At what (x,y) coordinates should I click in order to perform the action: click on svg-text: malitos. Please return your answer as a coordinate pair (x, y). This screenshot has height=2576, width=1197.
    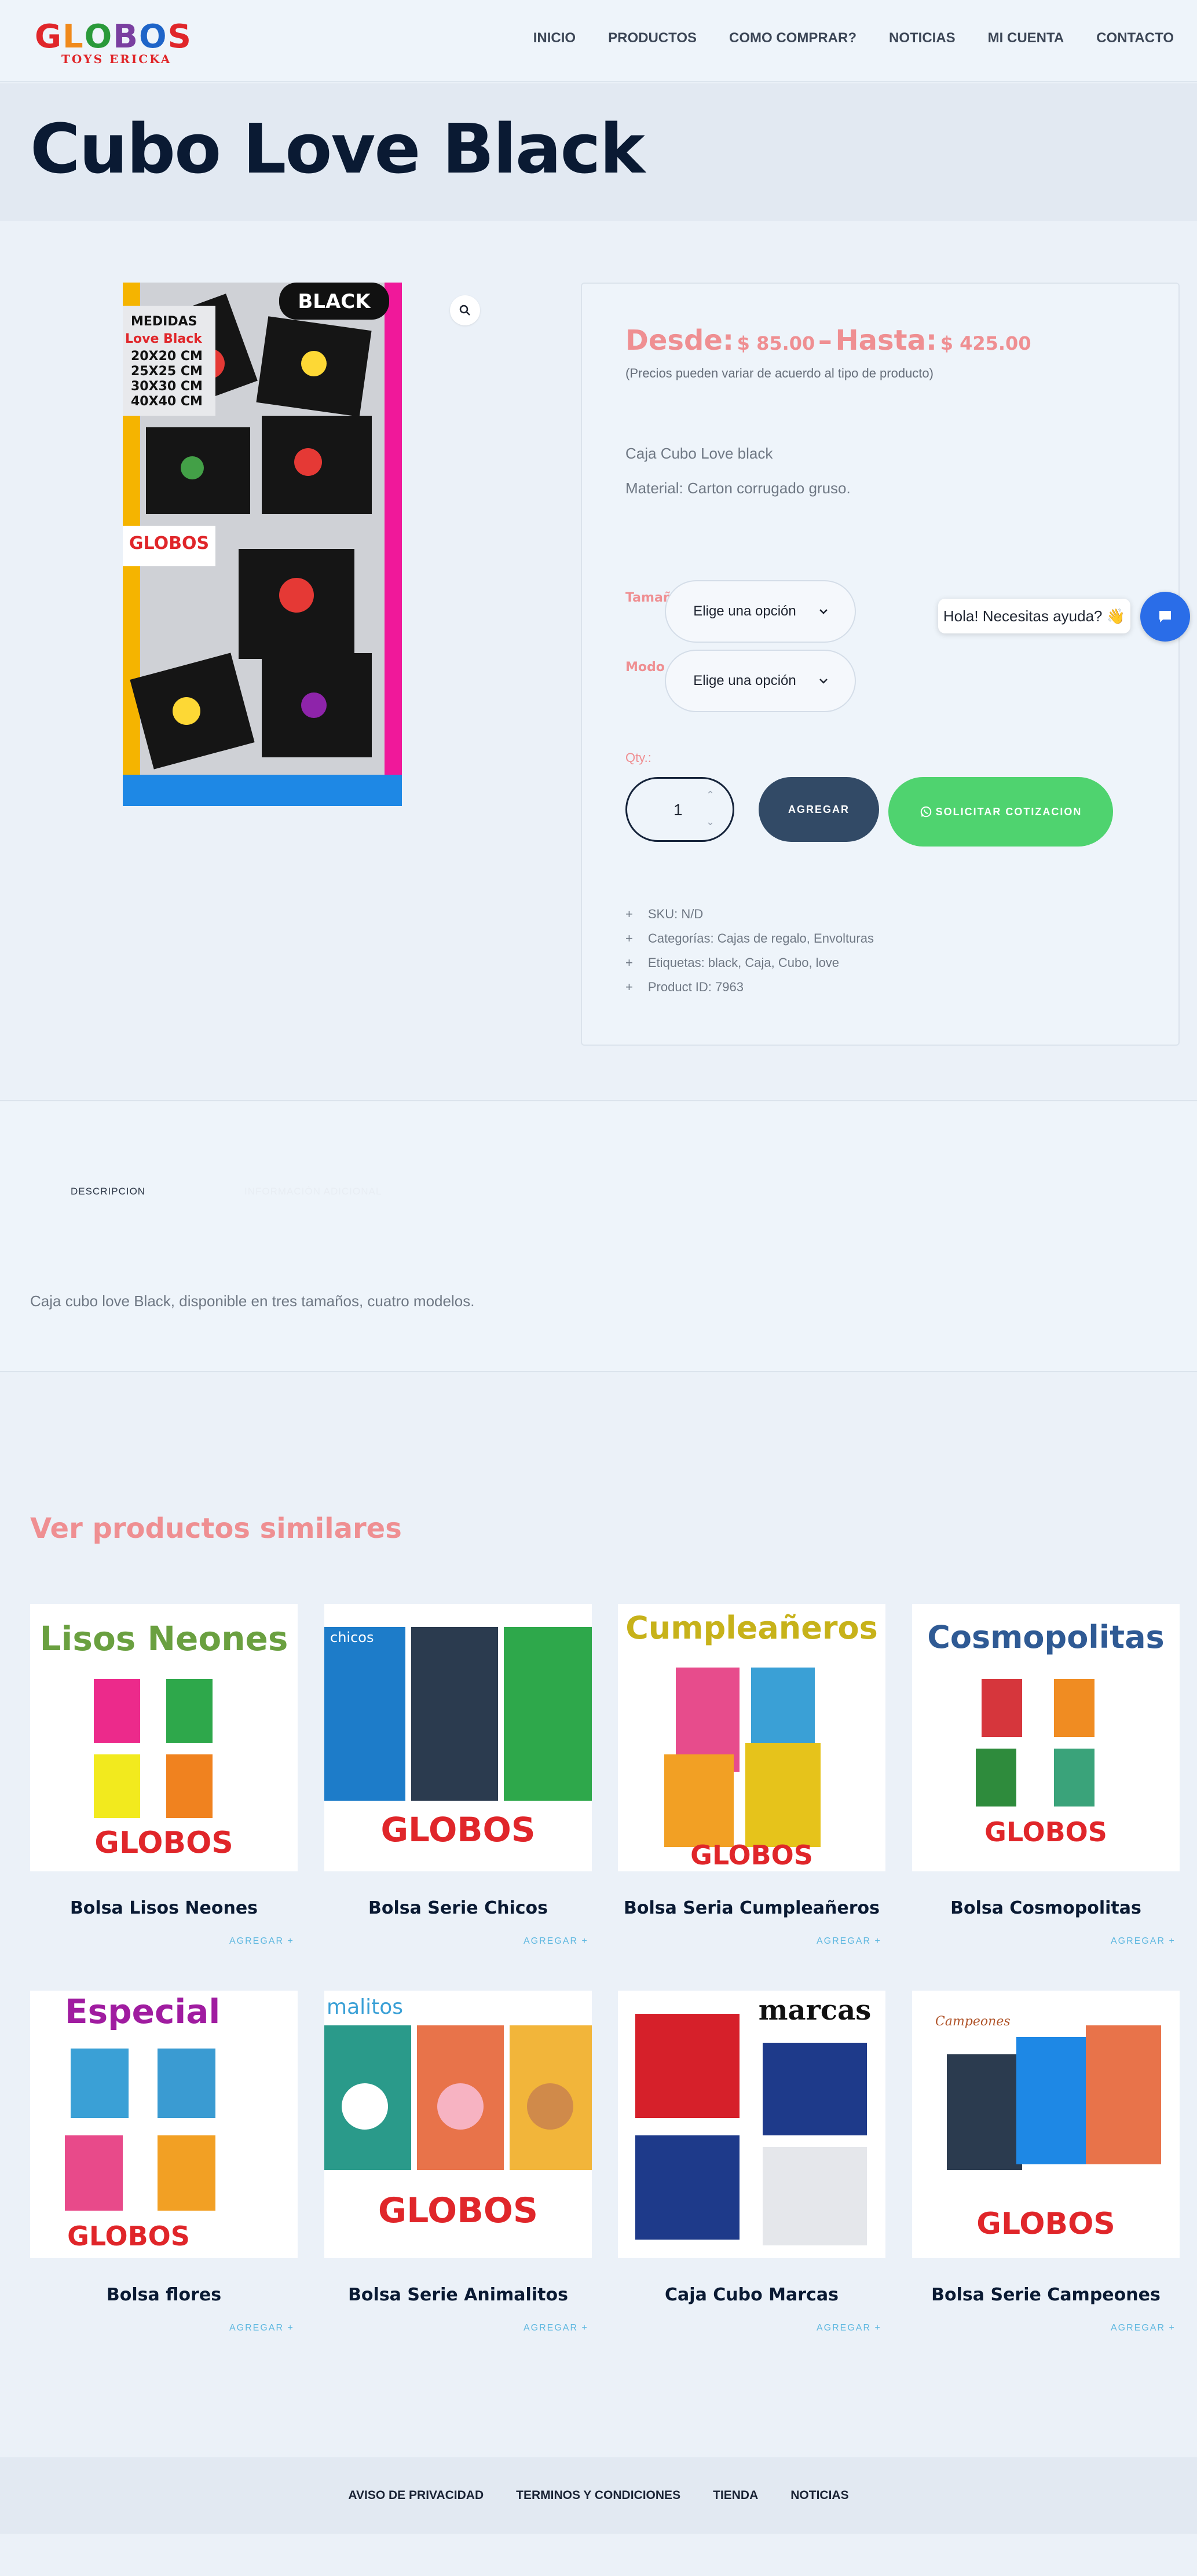
    Looking at the image, I should click on (365, 2007).